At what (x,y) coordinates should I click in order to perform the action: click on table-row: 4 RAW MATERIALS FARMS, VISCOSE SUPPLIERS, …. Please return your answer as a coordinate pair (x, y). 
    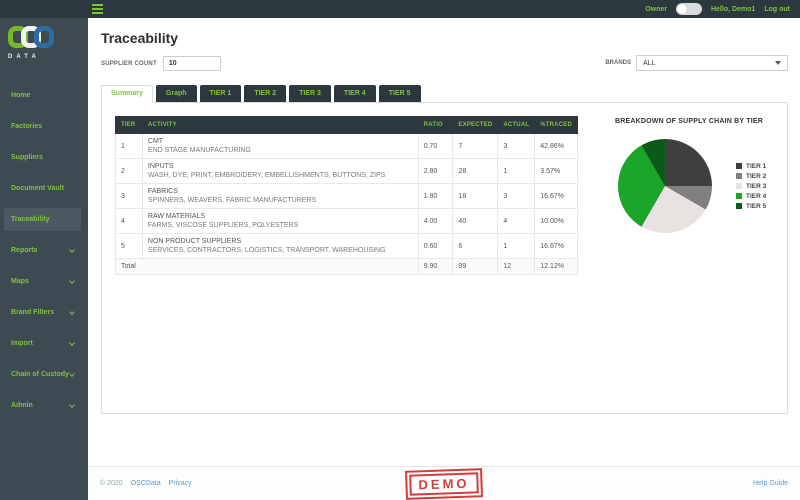
    Looking at the image, I should click on (346, 221).